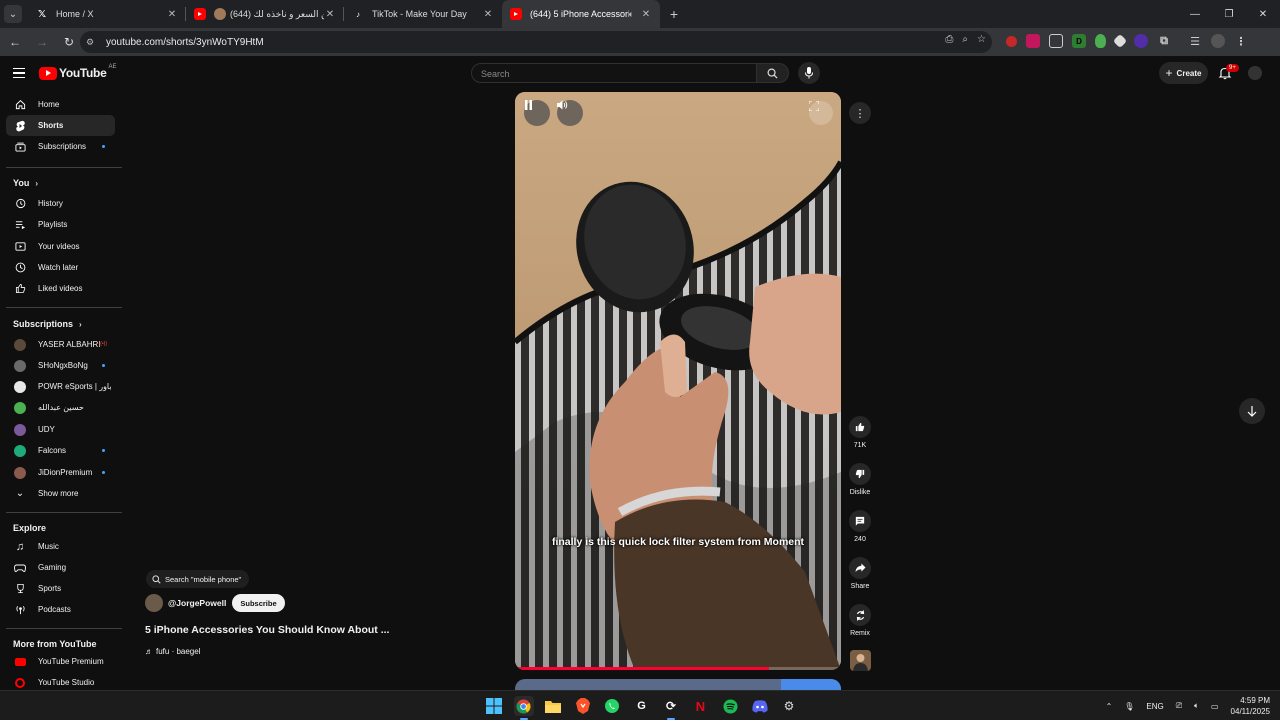 Image resolution: width=1280 pixels, height=720 pixels. What do you see at coordinates (494, 706) in the screenshot?
I see `windows-start-icon` at bounding box center [494, 706].